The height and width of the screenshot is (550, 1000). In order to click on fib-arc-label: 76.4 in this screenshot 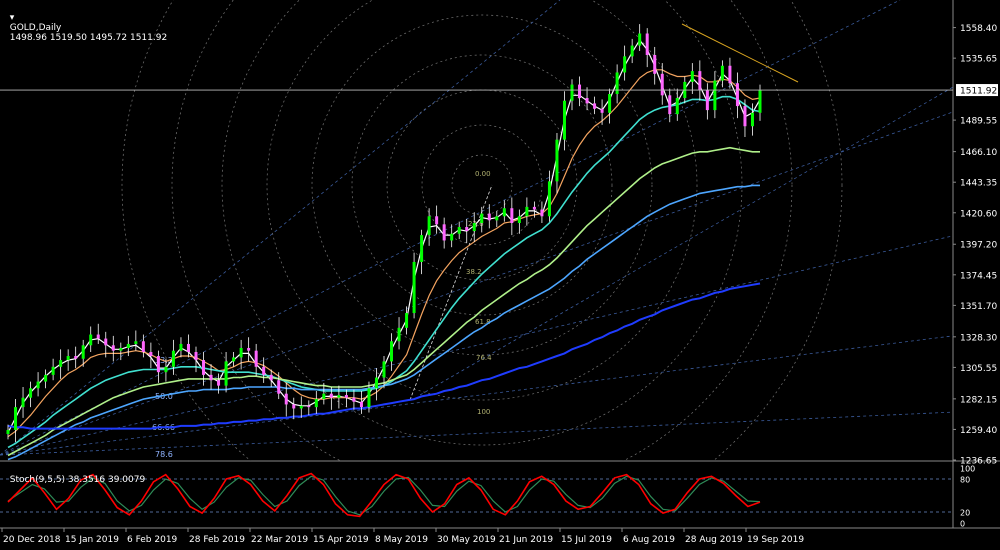, I will do `click(484, 358)`.